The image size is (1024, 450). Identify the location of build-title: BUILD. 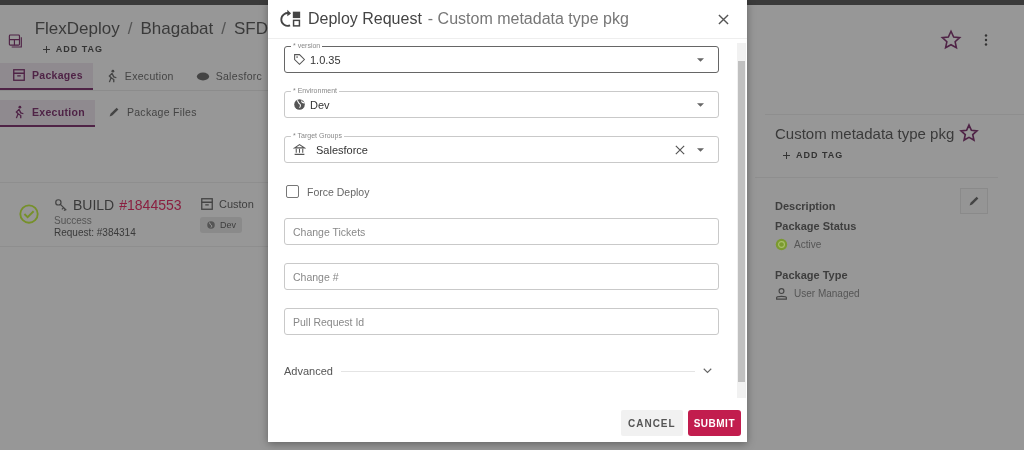
(94, 205).